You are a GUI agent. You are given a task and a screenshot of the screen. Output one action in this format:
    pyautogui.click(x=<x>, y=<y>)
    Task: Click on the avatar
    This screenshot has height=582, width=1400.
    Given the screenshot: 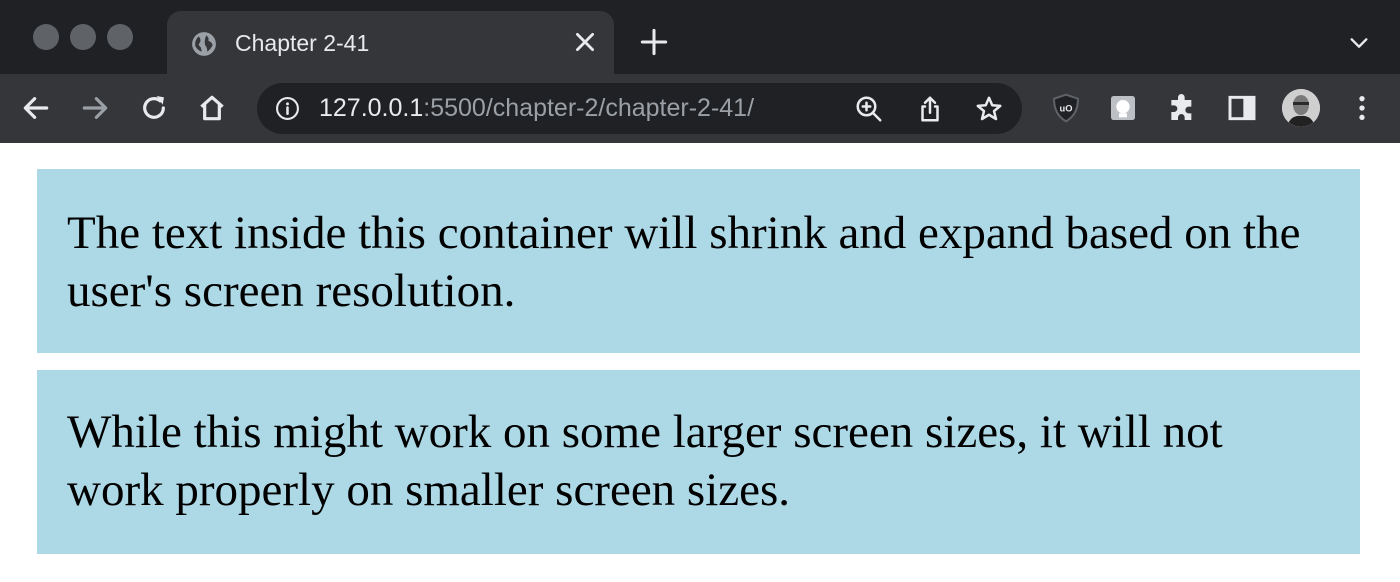 What is the action you would take?
    pyautogui.click(x=1301, y=108)
    